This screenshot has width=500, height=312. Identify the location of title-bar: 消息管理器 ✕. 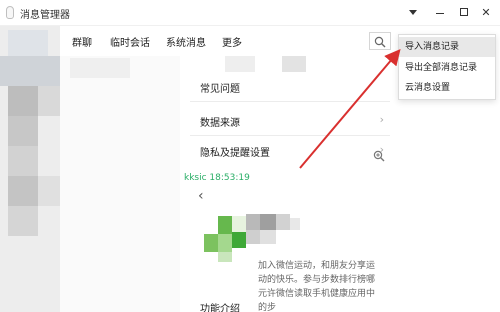
(250, 13).